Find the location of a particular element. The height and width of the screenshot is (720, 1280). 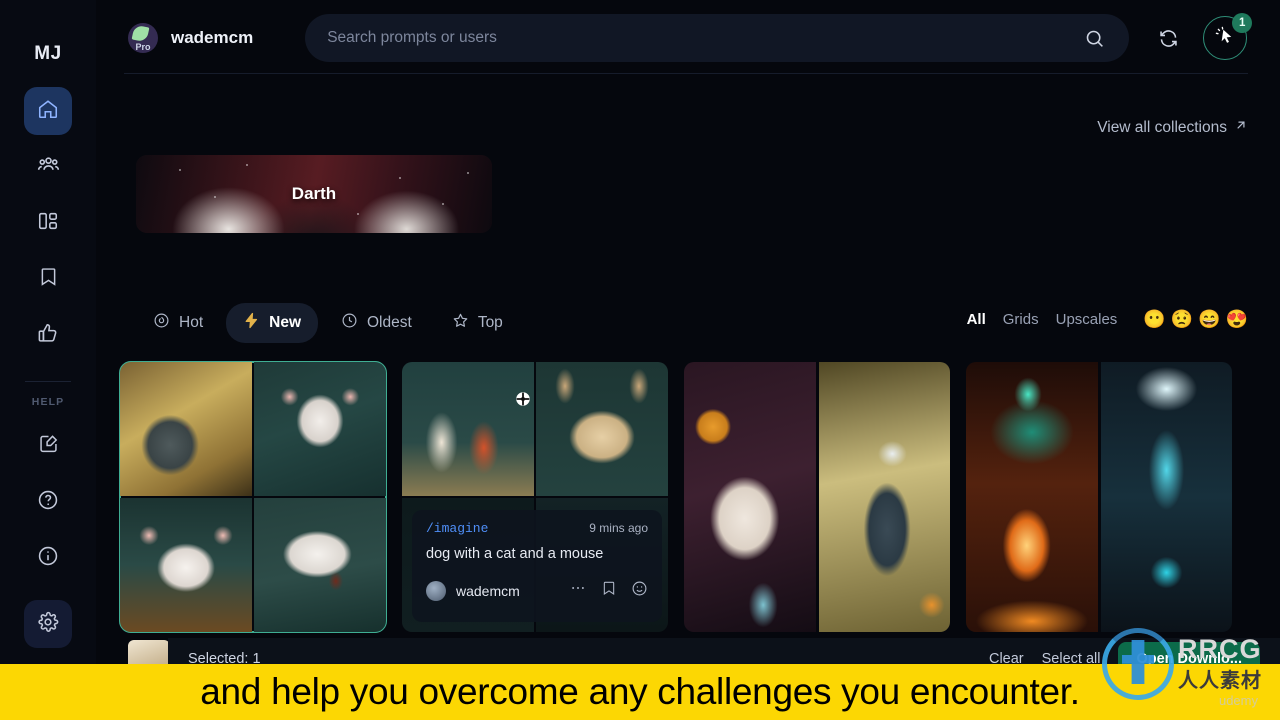

cursor-click-avatar: 1 is located at coordinates (1228, 36).